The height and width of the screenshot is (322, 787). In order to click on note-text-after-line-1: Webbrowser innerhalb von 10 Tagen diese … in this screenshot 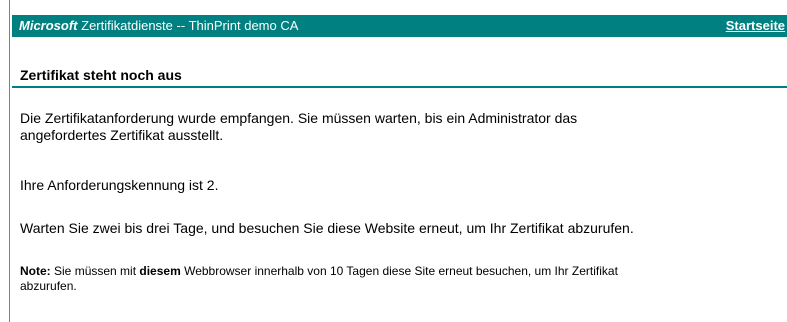, I will do `click(401, 271)`.